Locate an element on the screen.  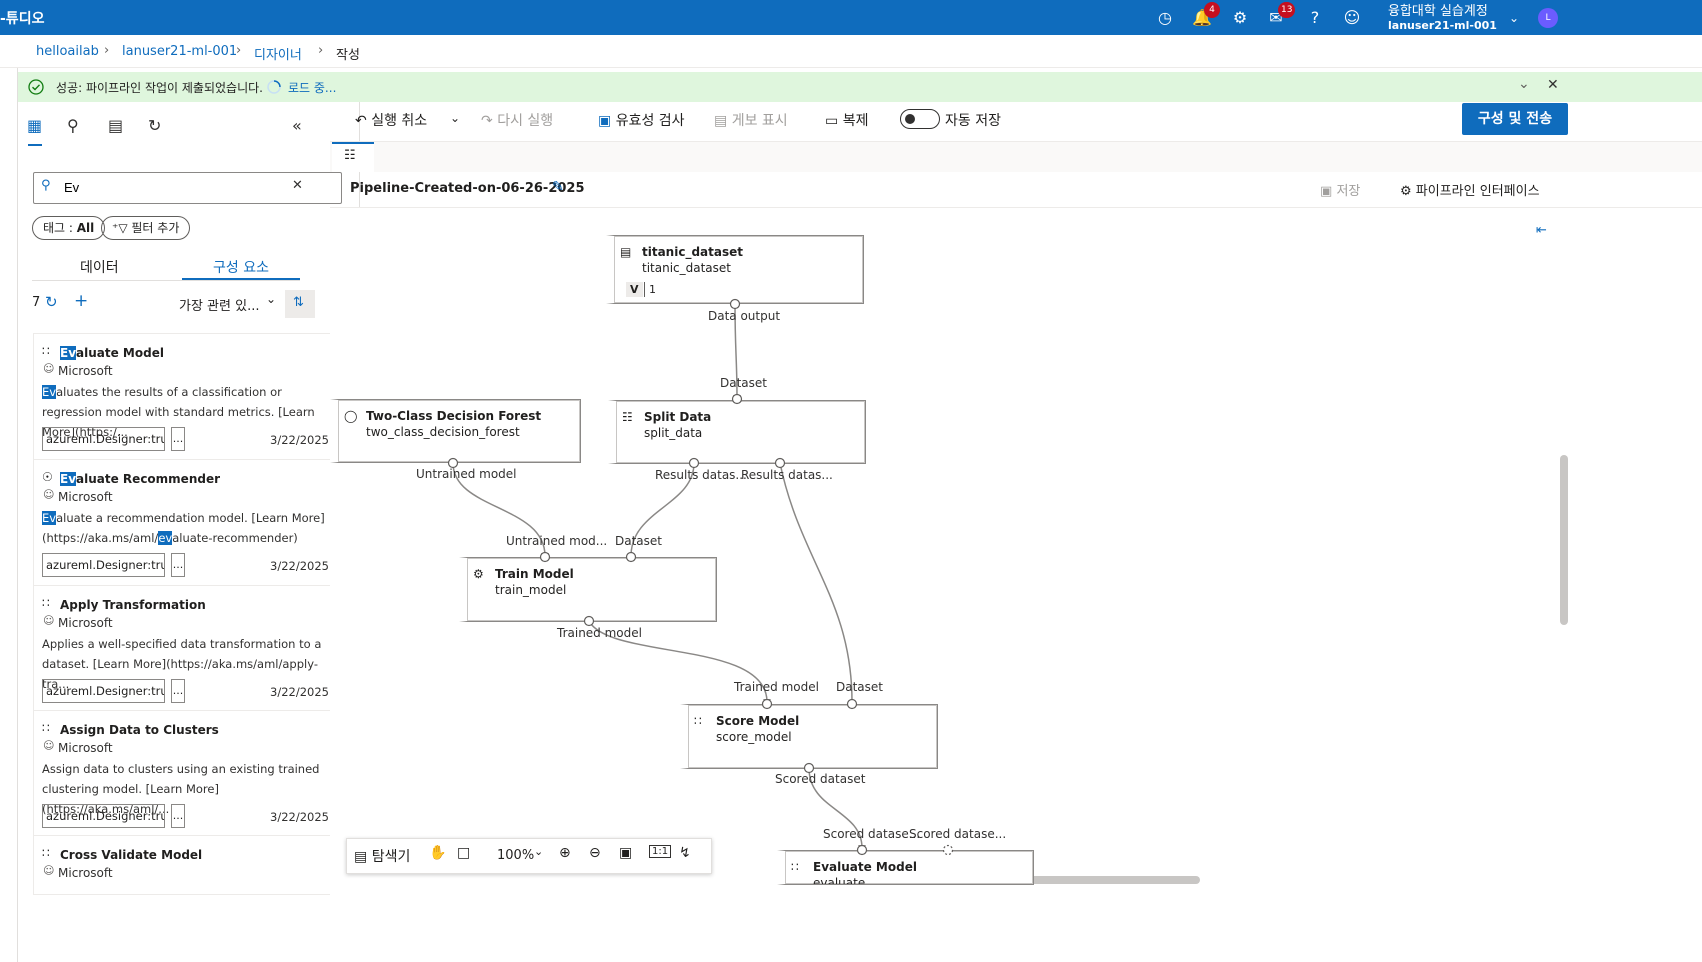
zoom-out-icon: ⊖ is located at coordinates (595, 853).